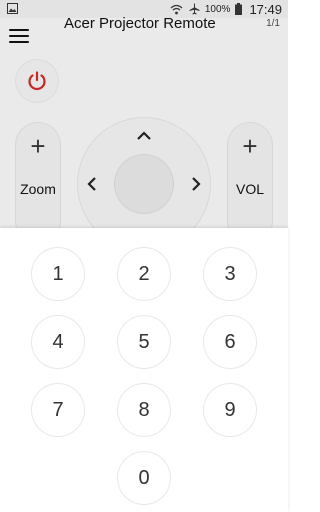  Describe the element at coordinates (250, 146) in the screenshot. I see `volume-up-button: +` at that location.